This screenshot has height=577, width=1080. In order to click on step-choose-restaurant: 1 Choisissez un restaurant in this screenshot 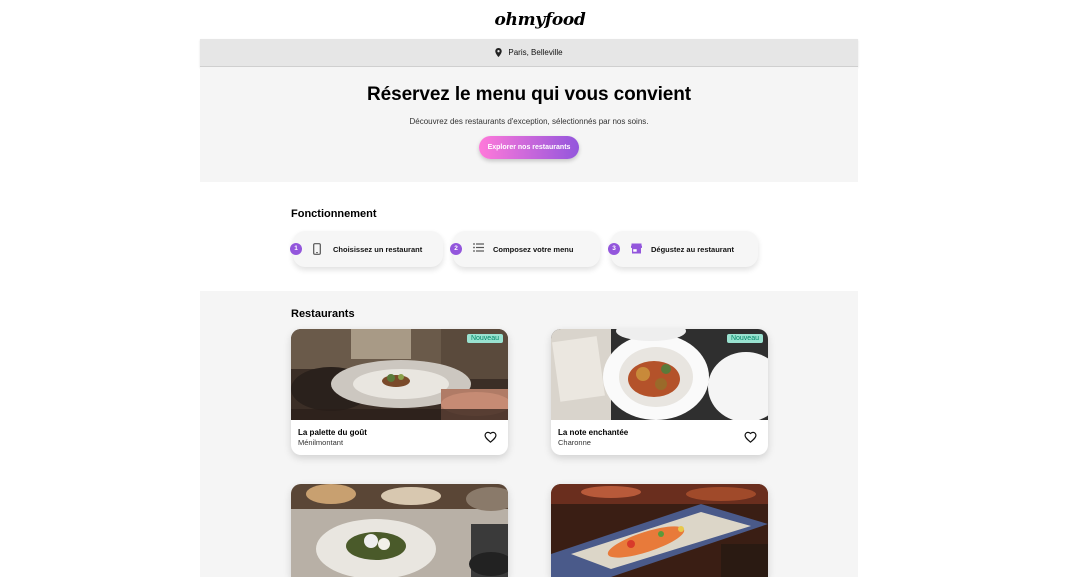, I will do `click(366, 249)`.